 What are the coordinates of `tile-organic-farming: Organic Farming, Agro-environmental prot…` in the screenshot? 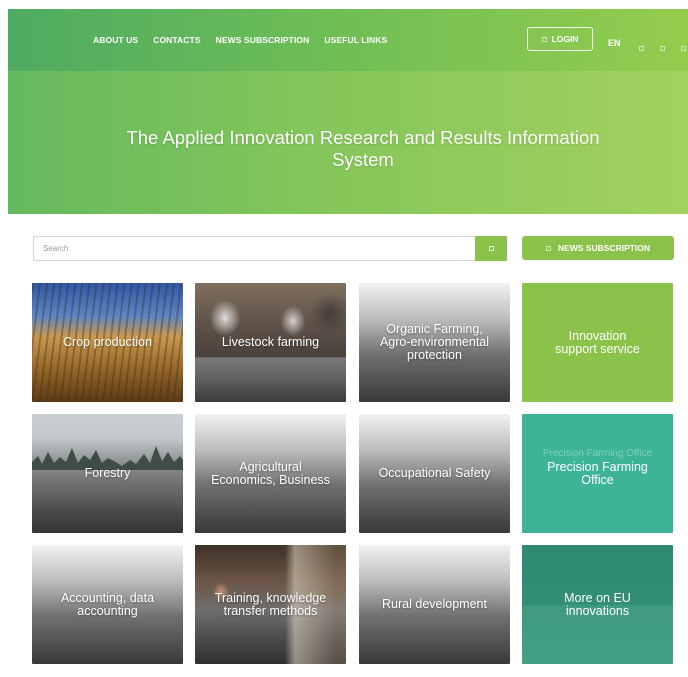 It's located at (434, 342).